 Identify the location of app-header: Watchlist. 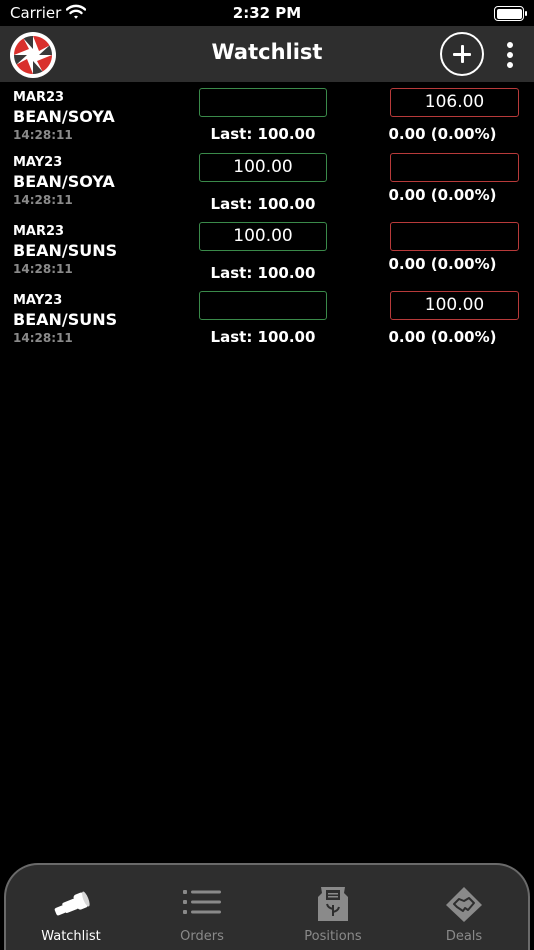
(267, 54).